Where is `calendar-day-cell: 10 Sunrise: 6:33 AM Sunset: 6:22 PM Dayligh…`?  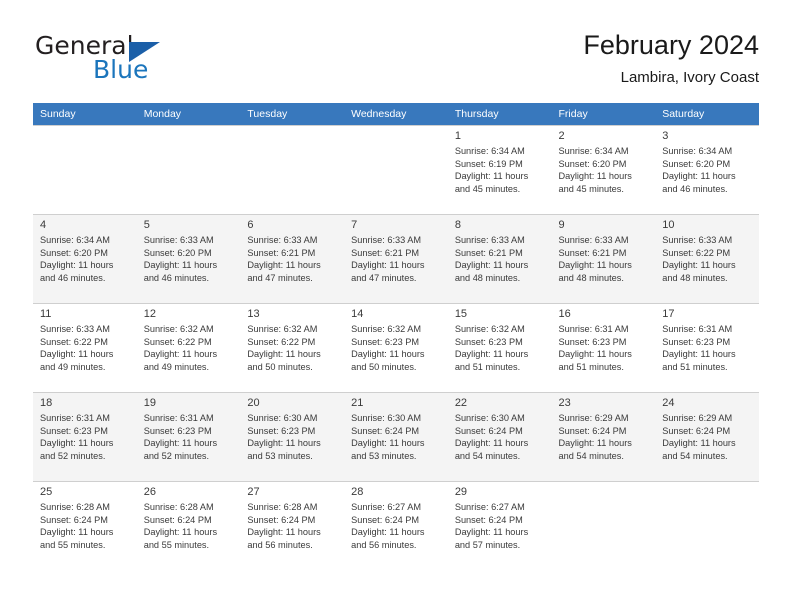
calendar-day-cell: 10 Sunrise: 6:33 AM Sunset: 6:22 PM Dayligh… is located at coordinates (707, 258).